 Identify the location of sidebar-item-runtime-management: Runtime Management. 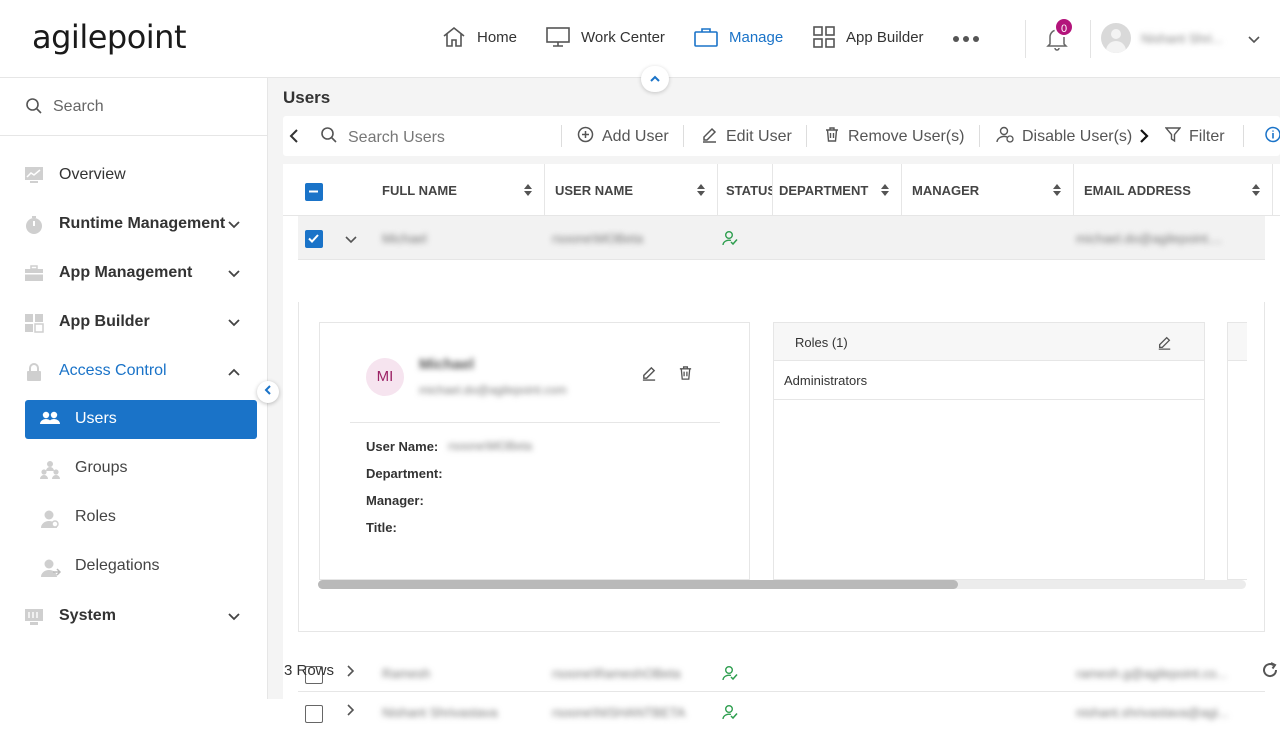
(133, 224).